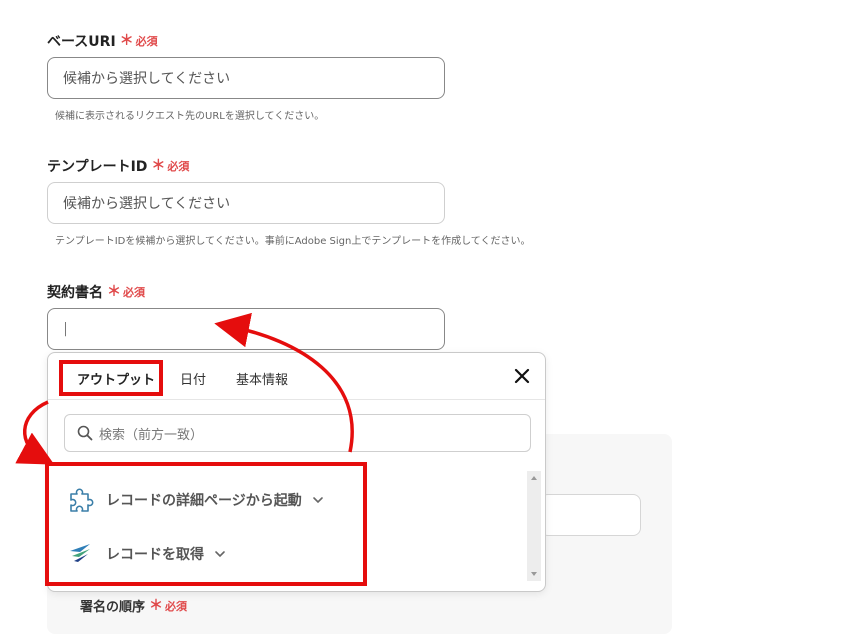 This screenshot has height=634, width=854. Describe the element at coordinates (96, 292) in the screenshot. I see `contract-name-label: 契約書名 ＊必須` at that location.